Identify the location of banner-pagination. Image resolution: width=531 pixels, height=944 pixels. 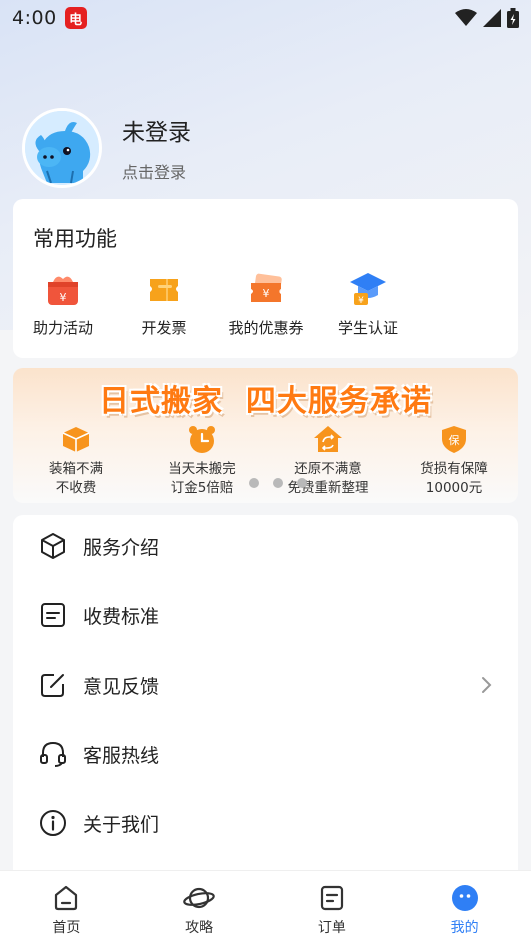
(278, 483).